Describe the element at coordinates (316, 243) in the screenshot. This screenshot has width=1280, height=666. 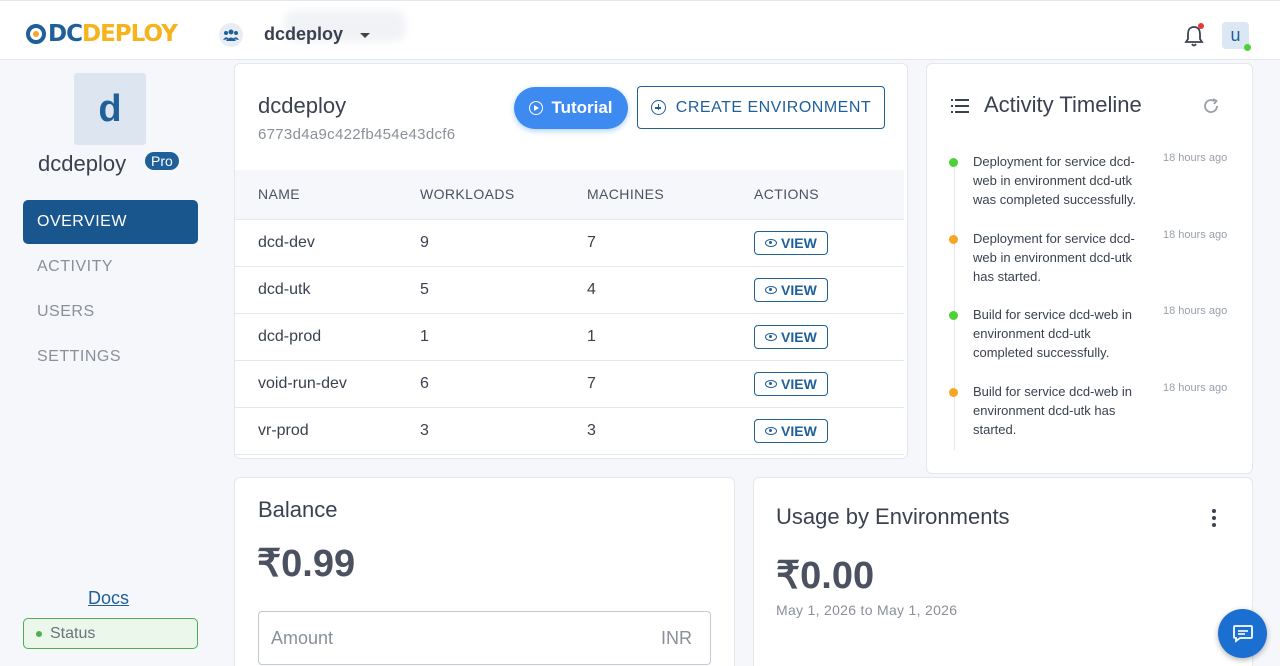
I see `env-name: dcd-dev` at that location.